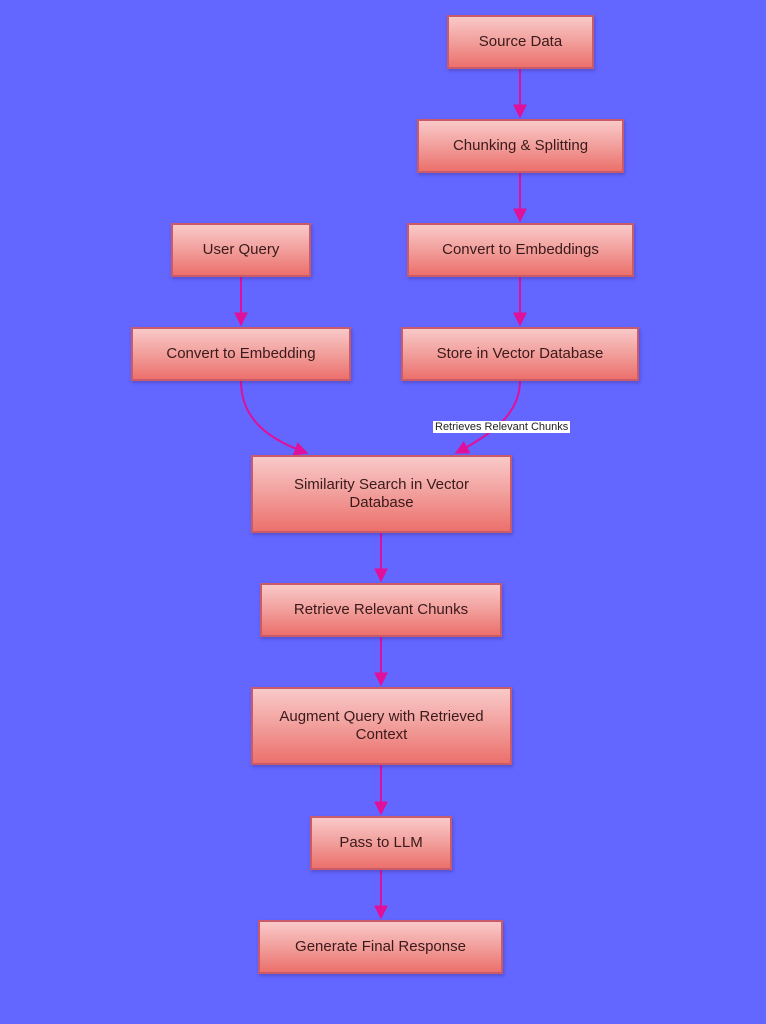 The width and height of the screenshot is (766, 1024). What do you see at coordinates (381, 610) in the screenshot?
I see `node-retrieve-chunks: Retrieve Relevant Chunks` at bounding box center [381, 610].